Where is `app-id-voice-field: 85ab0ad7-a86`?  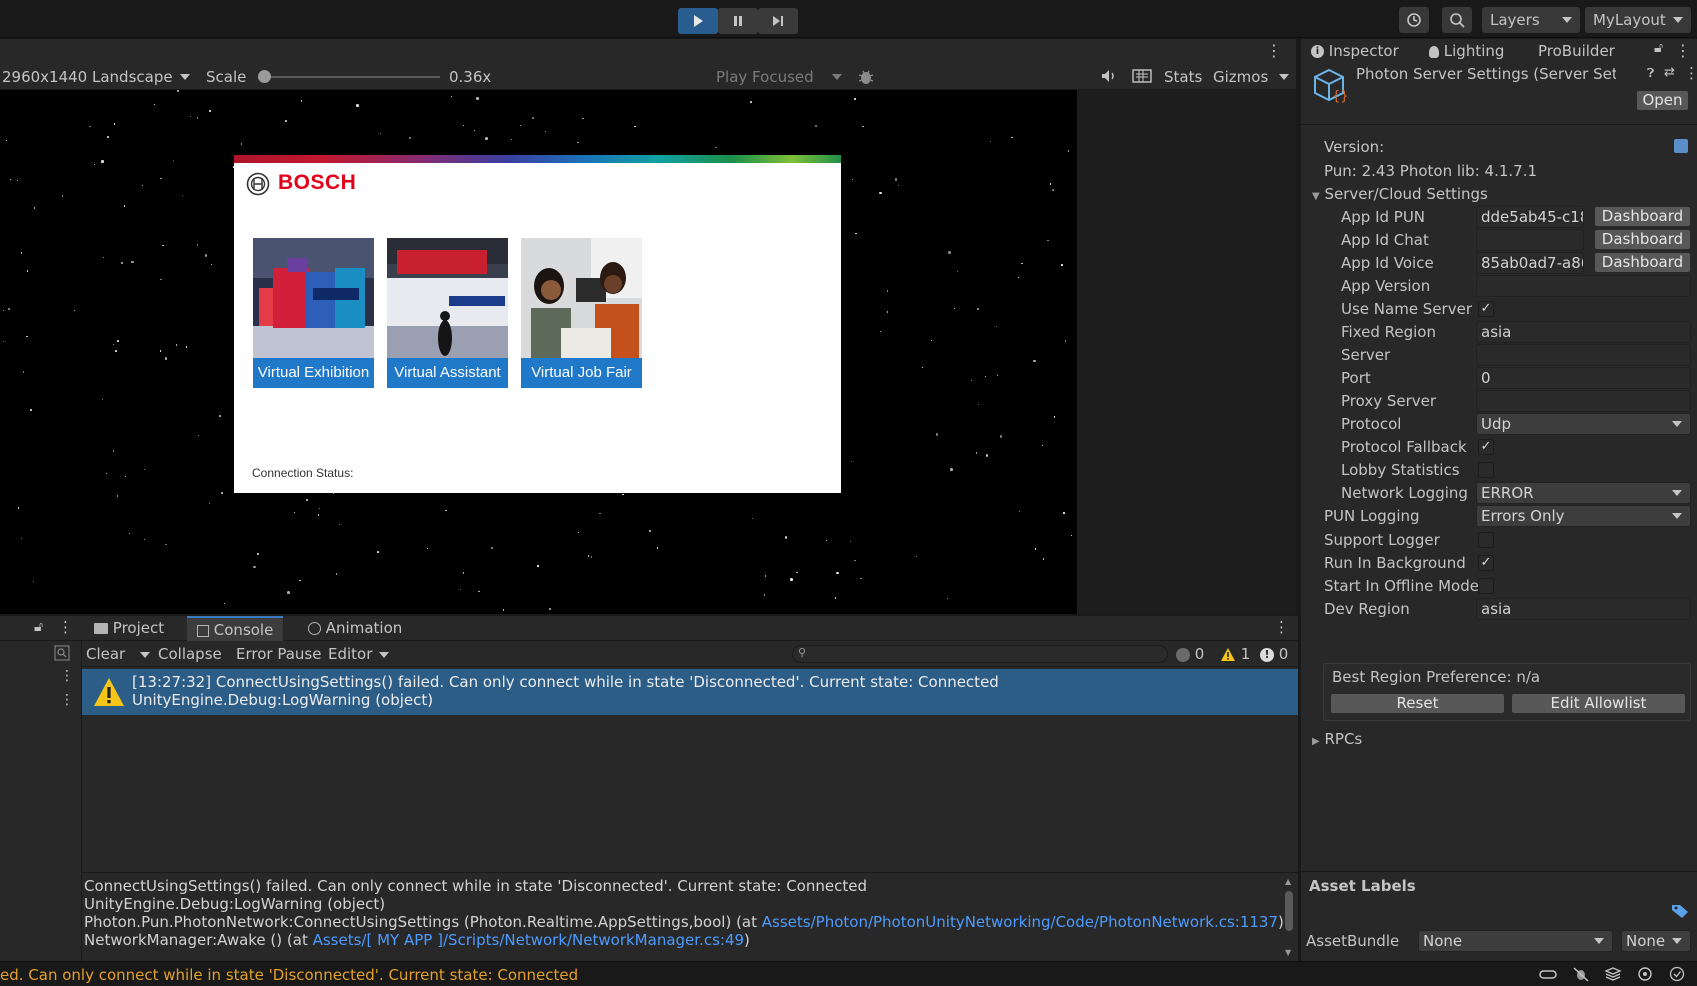 app-id-voice-field: 85ab0ad7-a86 is located at coordinates (1530, 263).